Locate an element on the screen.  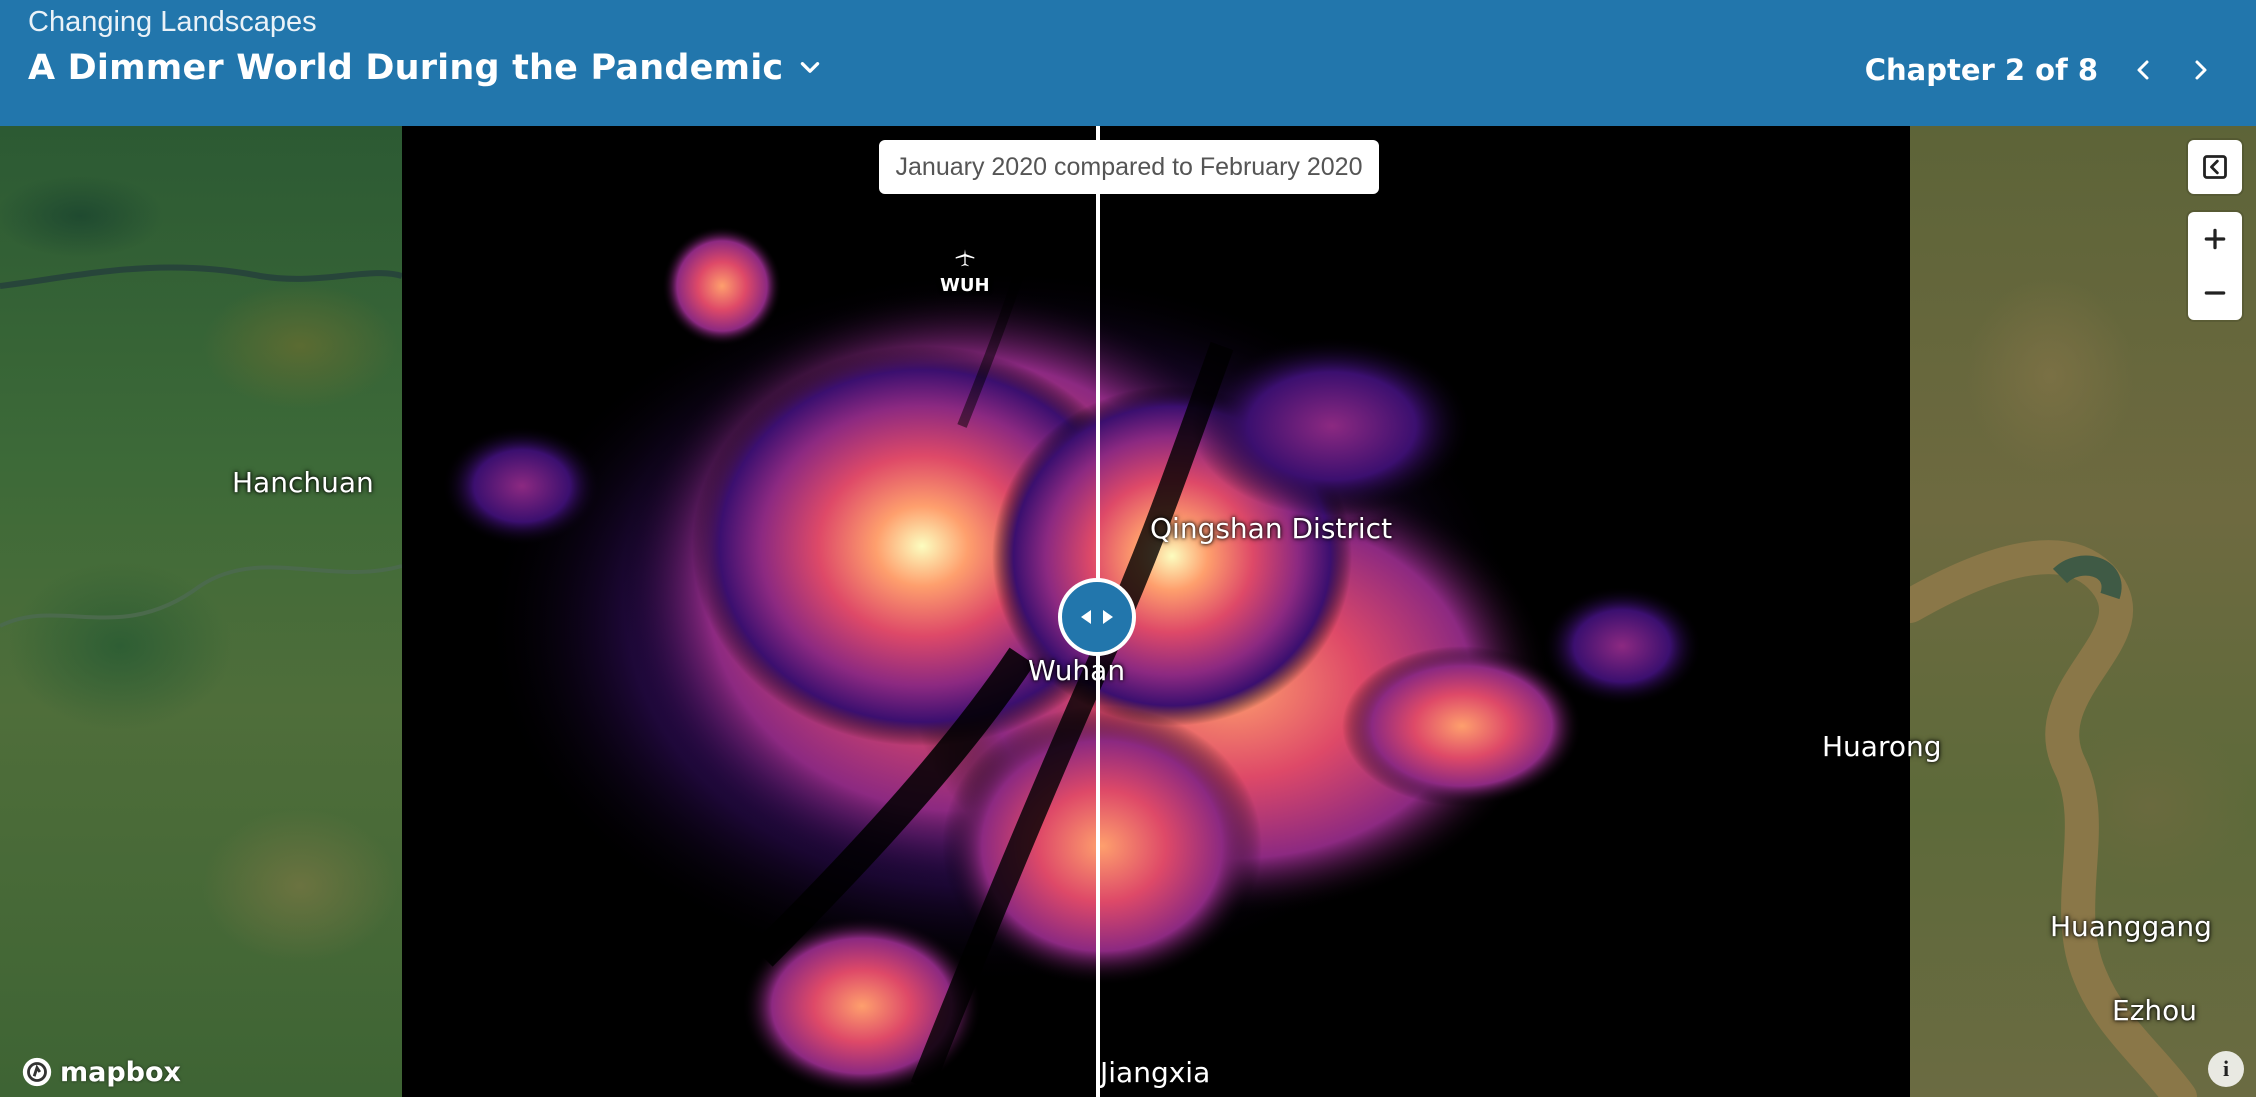
airplane-icon is located at coordinates (964, 257).